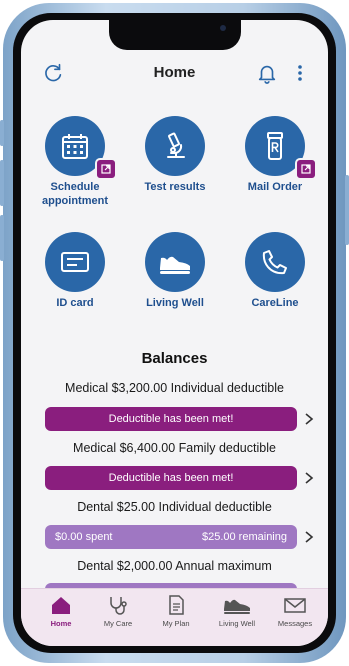 The width and height of the screenshot is (349, 666). Describe the element at coordinates (175, 187) in the screenshot. I see `tile-label: Test results` at that location.